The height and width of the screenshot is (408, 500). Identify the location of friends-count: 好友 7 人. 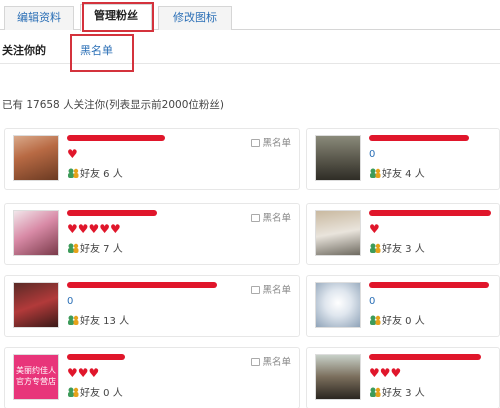
(95, 247).